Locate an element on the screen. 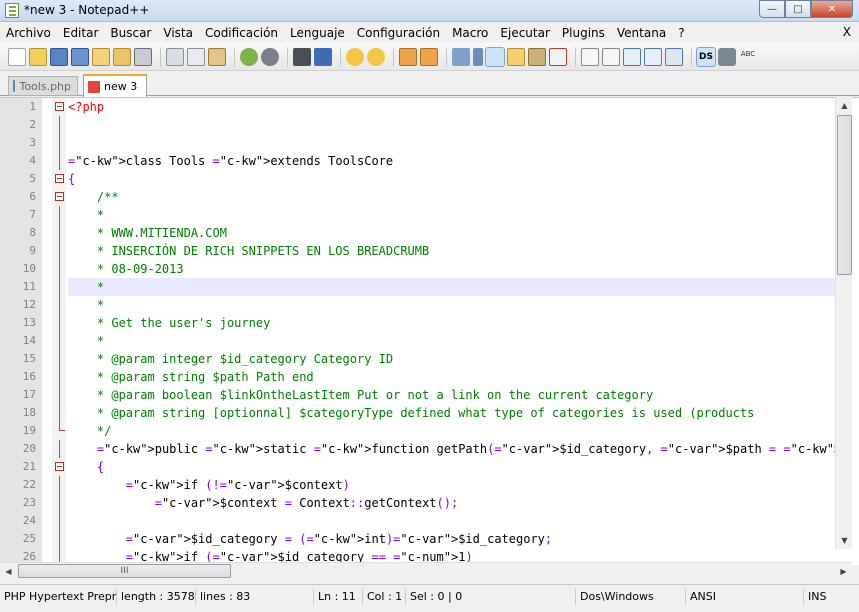  code-line: 14 * is located at coordinates (417, 341).